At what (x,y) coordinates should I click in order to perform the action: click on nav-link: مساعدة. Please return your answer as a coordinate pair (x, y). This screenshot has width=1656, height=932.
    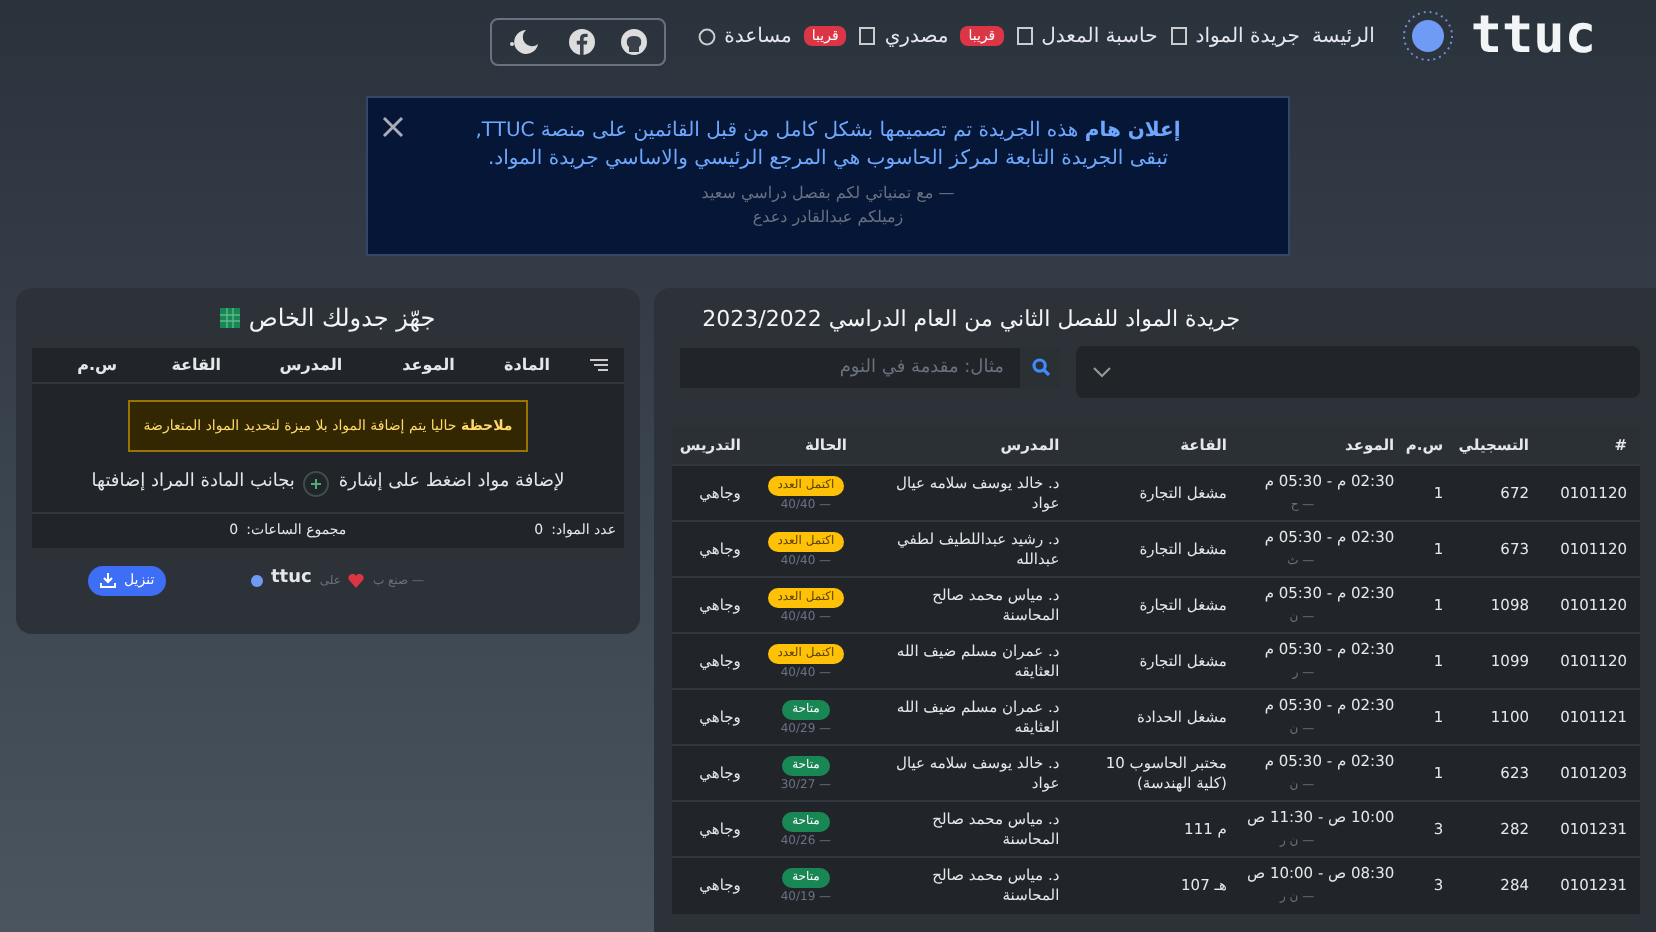
    Looking at the image, I should click on (745, 36).